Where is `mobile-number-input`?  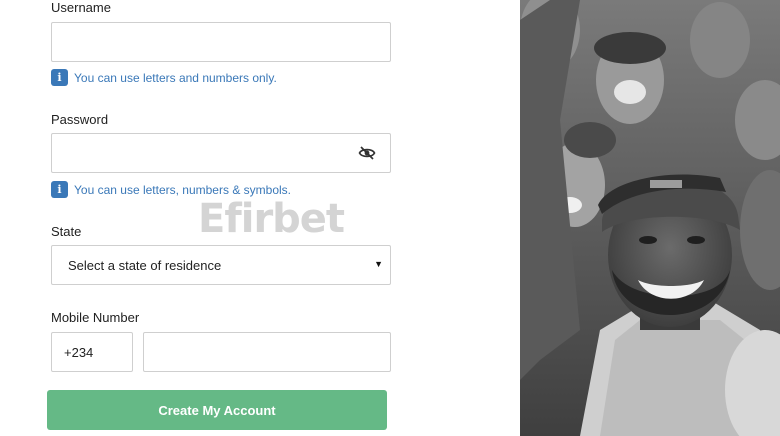
mobile-number-input is located at coordinates (267, 352).